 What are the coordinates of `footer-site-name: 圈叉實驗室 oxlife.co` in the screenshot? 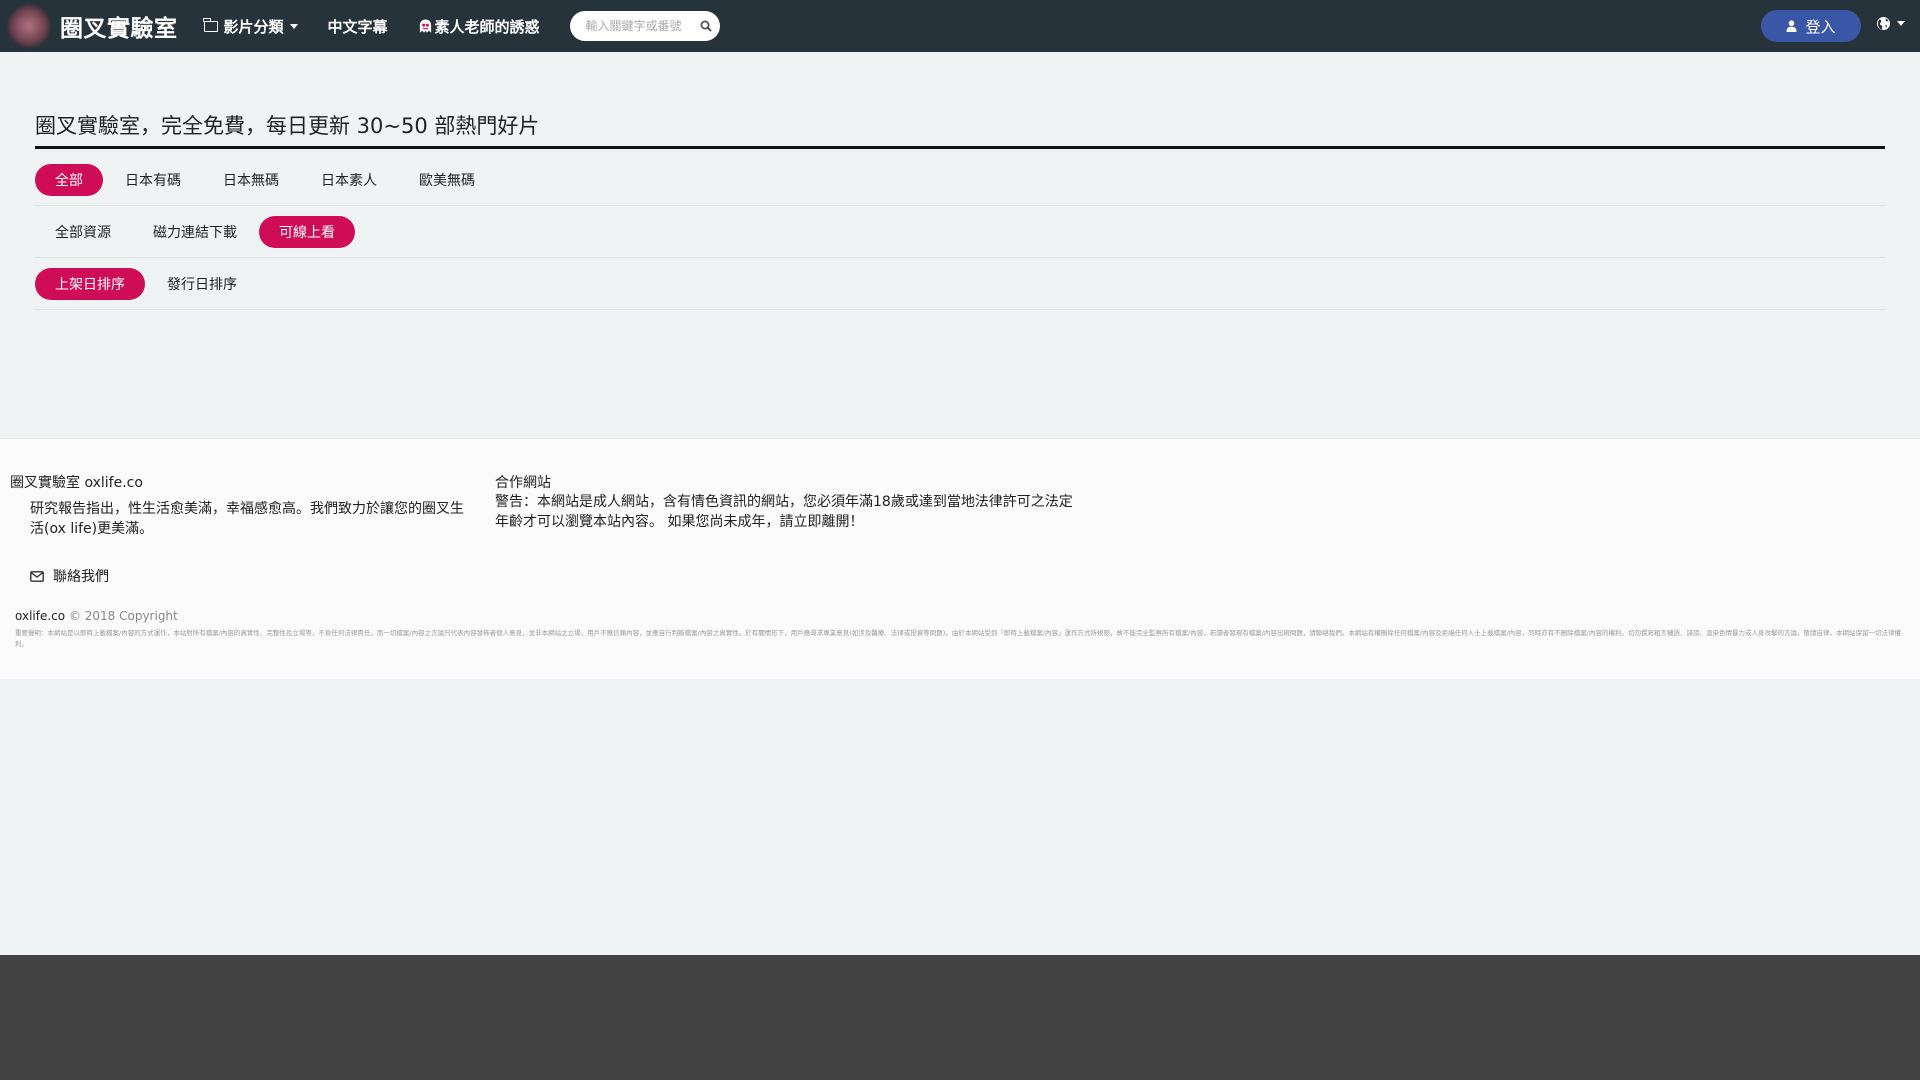 It's located at (76, 483).